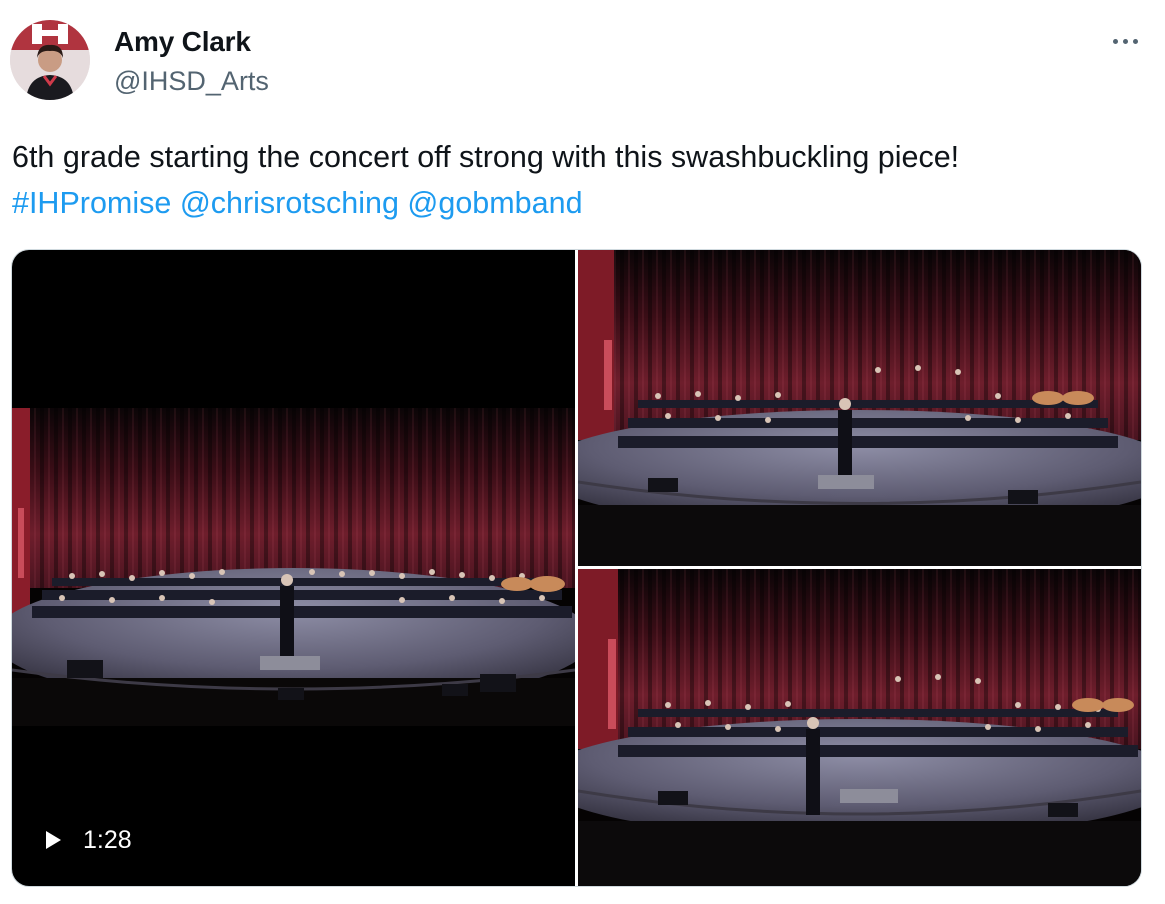 This screenshot has width=1165, height=904. I want to click on mention-link: @chrisrotsching, so click(289, 203).